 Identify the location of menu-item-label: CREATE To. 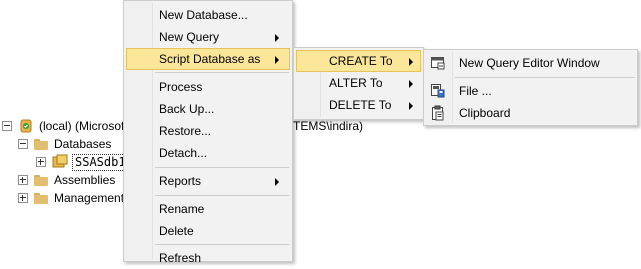
(361, 61).